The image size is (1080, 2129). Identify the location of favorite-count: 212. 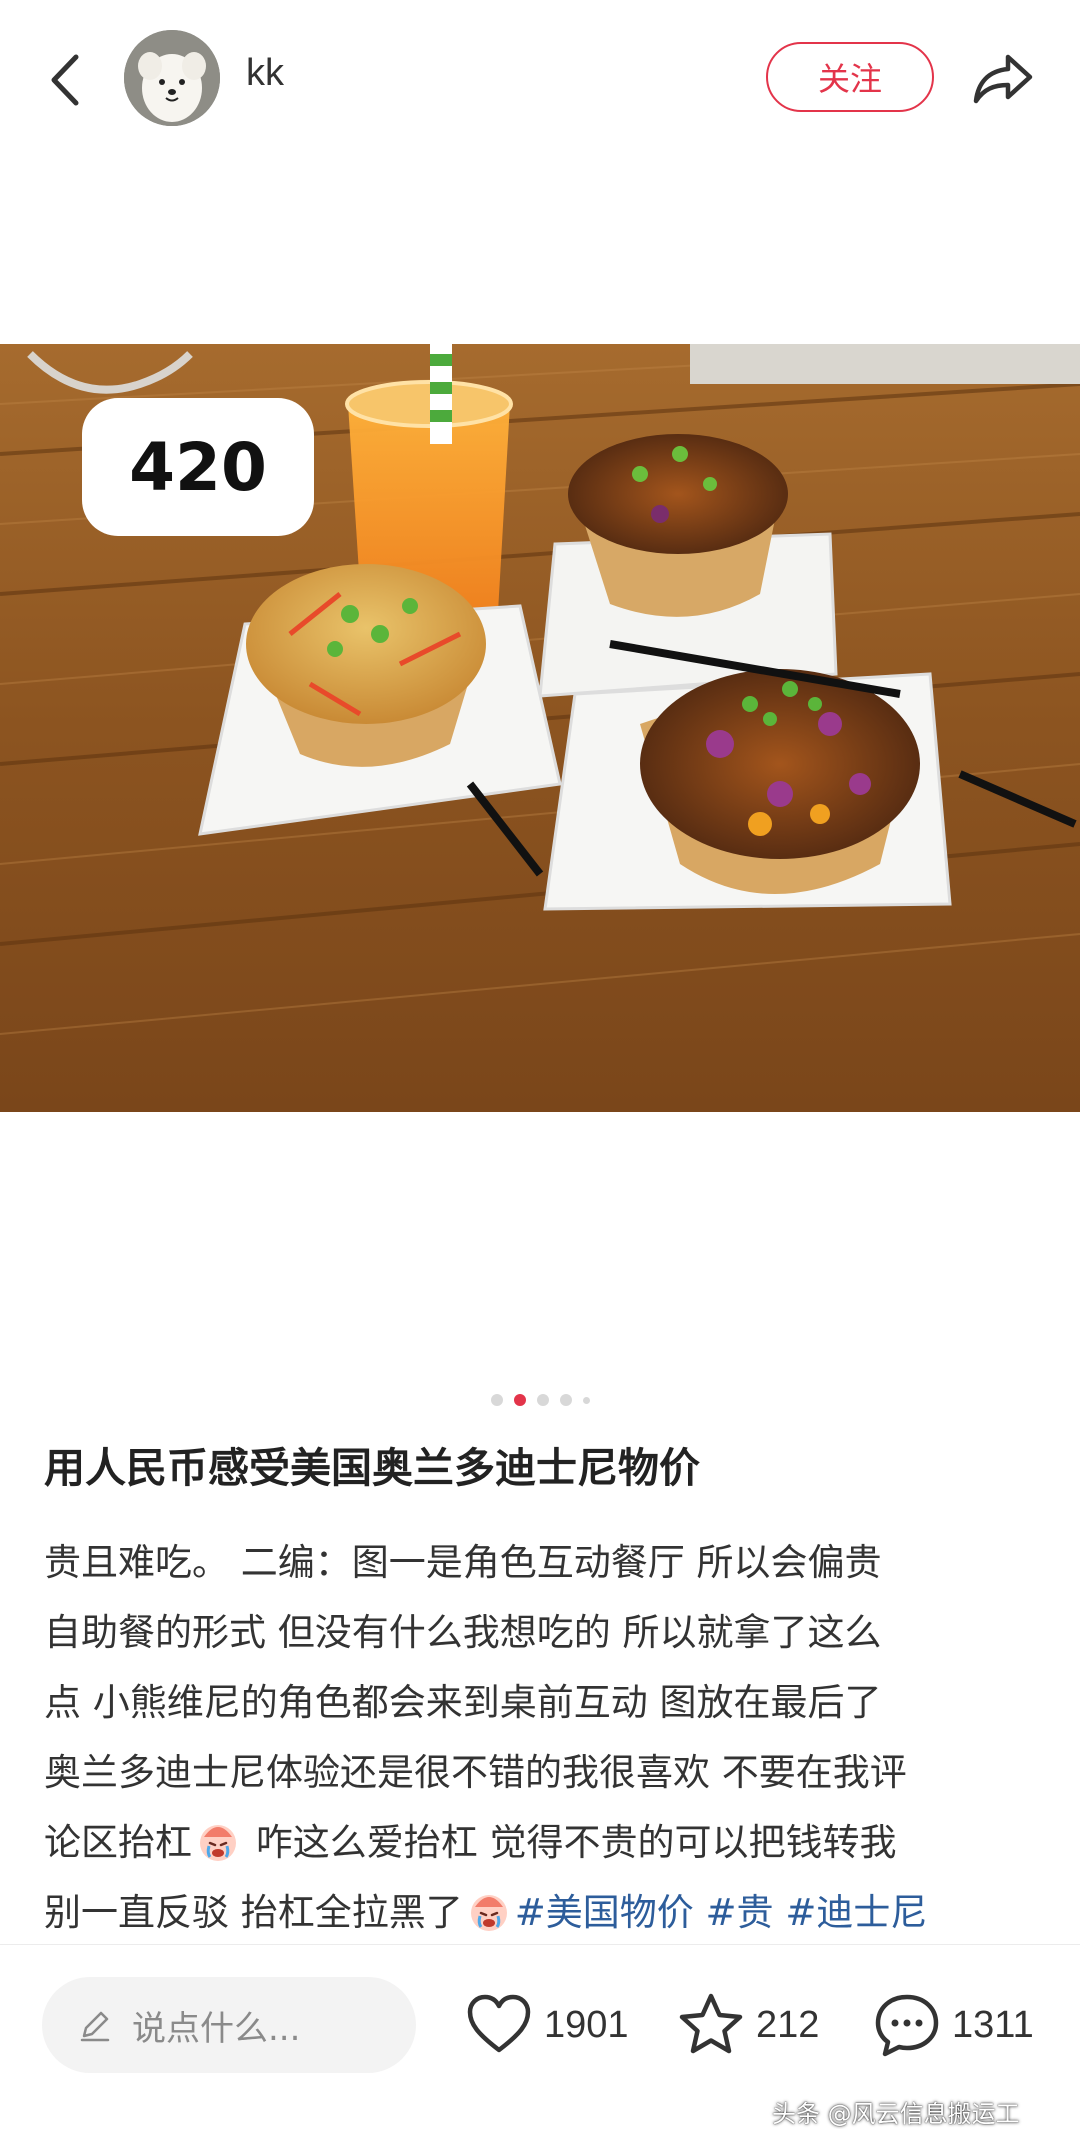
(788, 2024).